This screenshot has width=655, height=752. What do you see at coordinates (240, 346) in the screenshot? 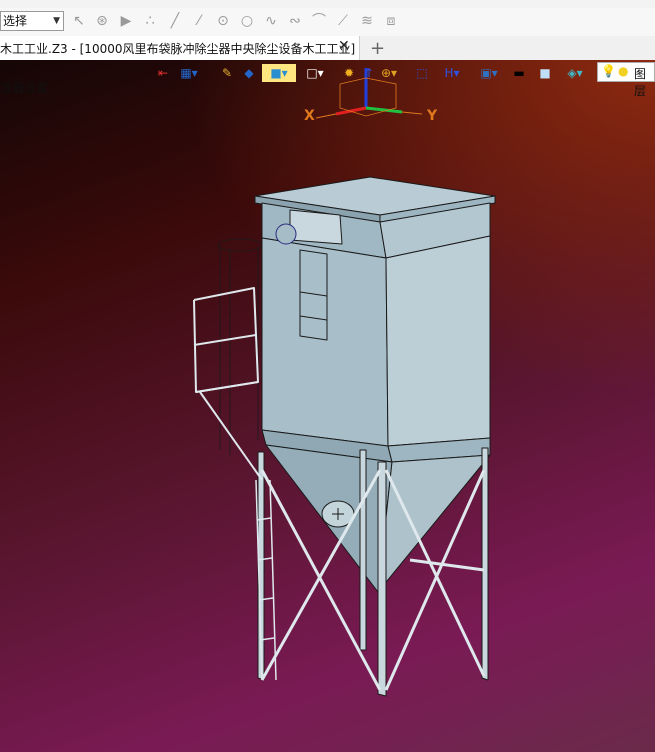
I see `ladder-cage` at bounding box center [240, 346].